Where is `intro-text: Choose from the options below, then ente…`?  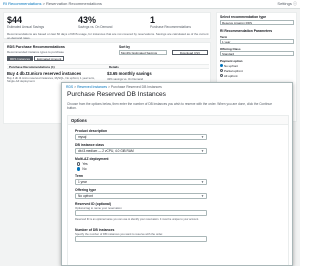
intro-text: Choose from the options below, then ente… is located at coordinates (169, 106).